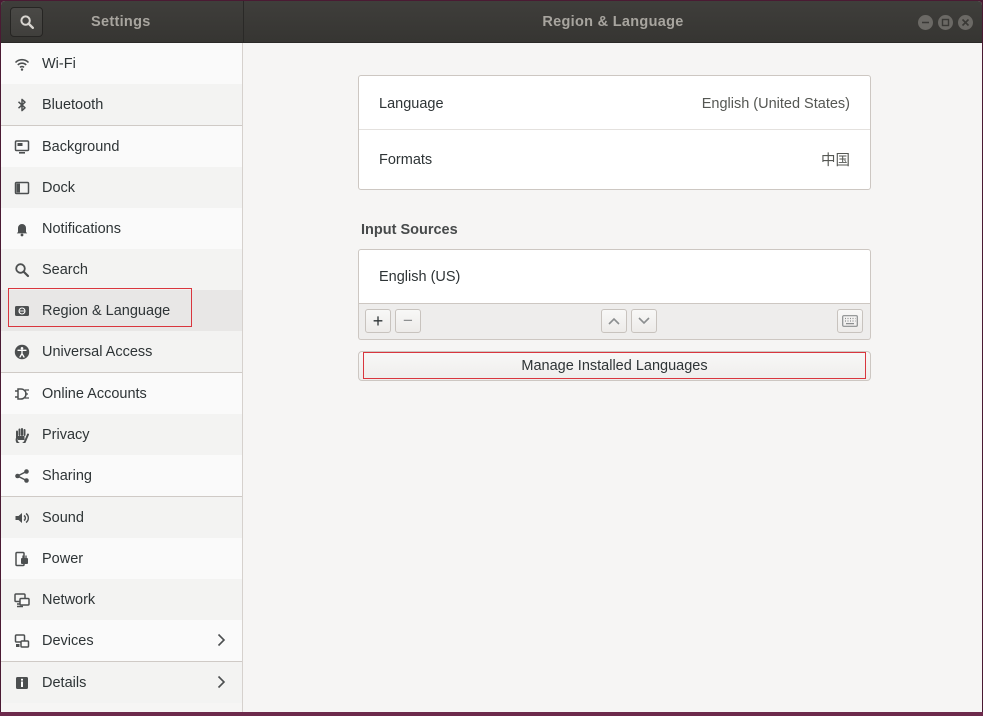 This screenshot has height=716, width=983. I want to click on move-up-button, so click(614, 321).